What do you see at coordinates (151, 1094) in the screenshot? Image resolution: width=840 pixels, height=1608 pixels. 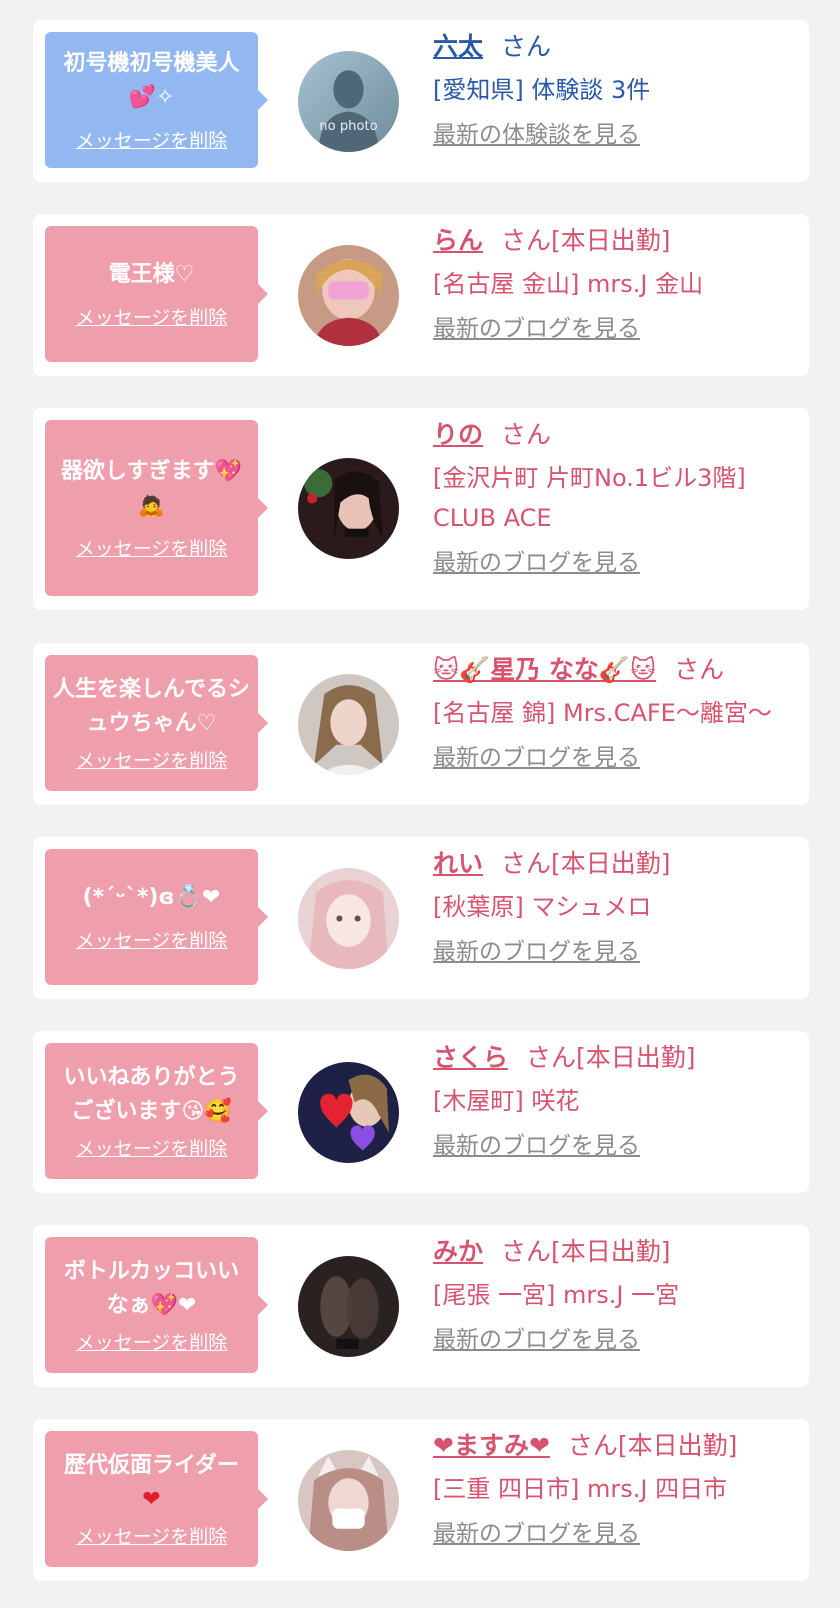 I see `message-text: いいねありがとうございます😘🥰` at bounding box center [151, 1094].